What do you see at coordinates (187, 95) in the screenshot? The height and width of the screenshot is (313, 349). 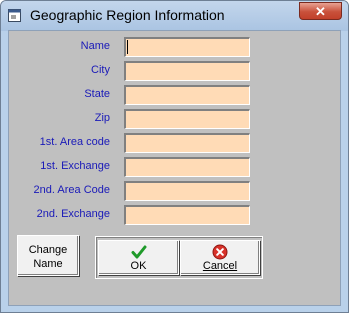 I see `state-field` at bounding box center [187, 95].